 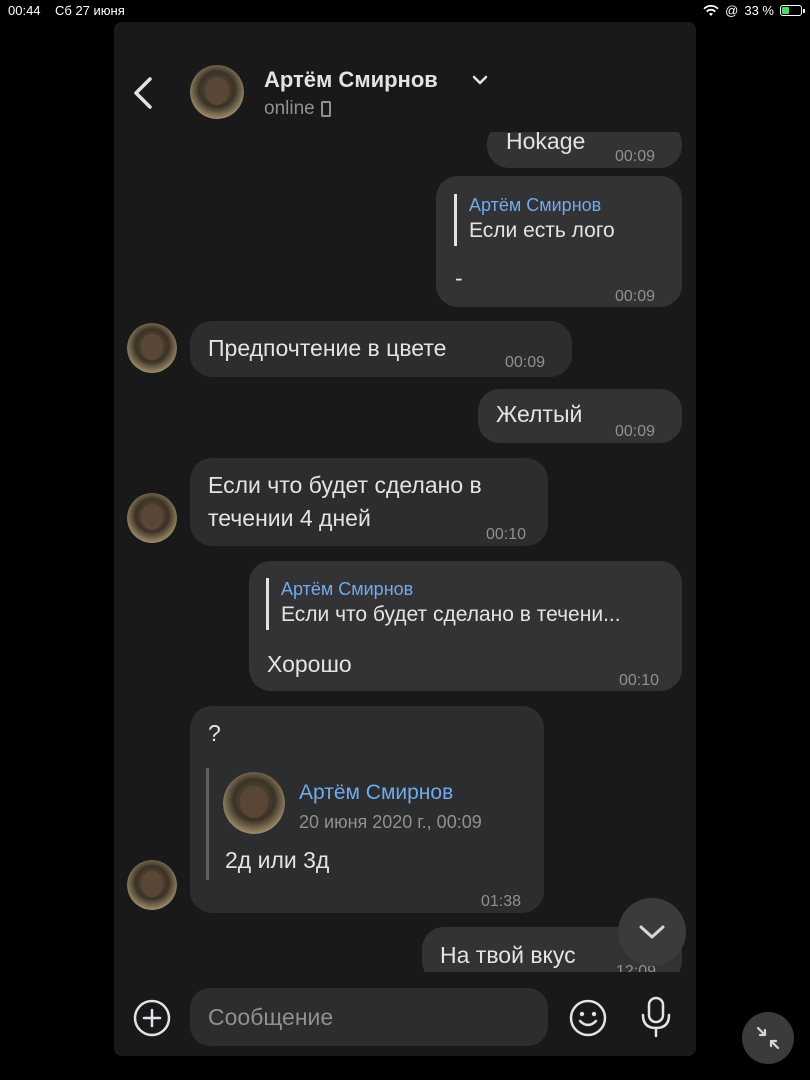 What do you see at coordinates (542, 230) in the screenshot?
I see `quote-text: Если есть лого` at bounding box center [542, 230].